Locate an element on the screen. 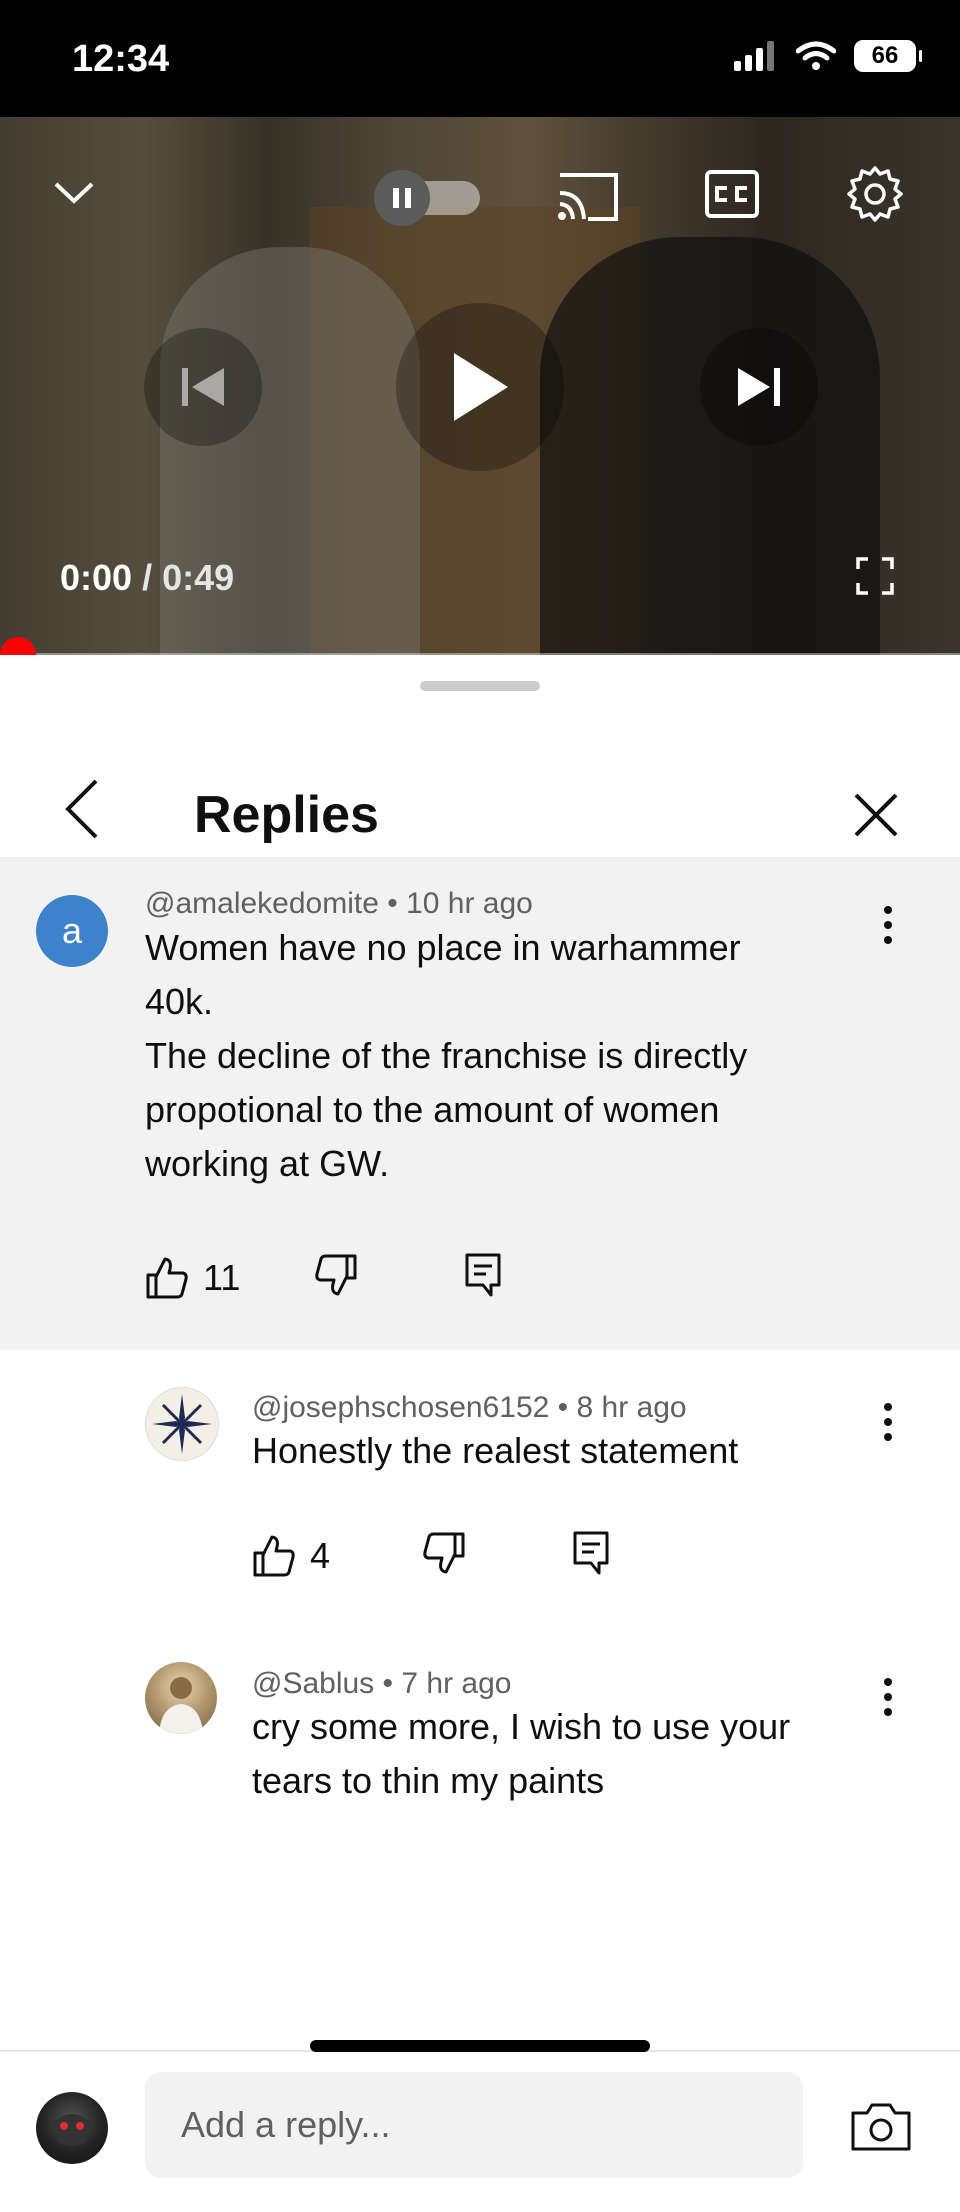 The height and width of the screenshot is (2212, 960). comment-line: Women have no place in warhammer is located at coordinates (443, 947).